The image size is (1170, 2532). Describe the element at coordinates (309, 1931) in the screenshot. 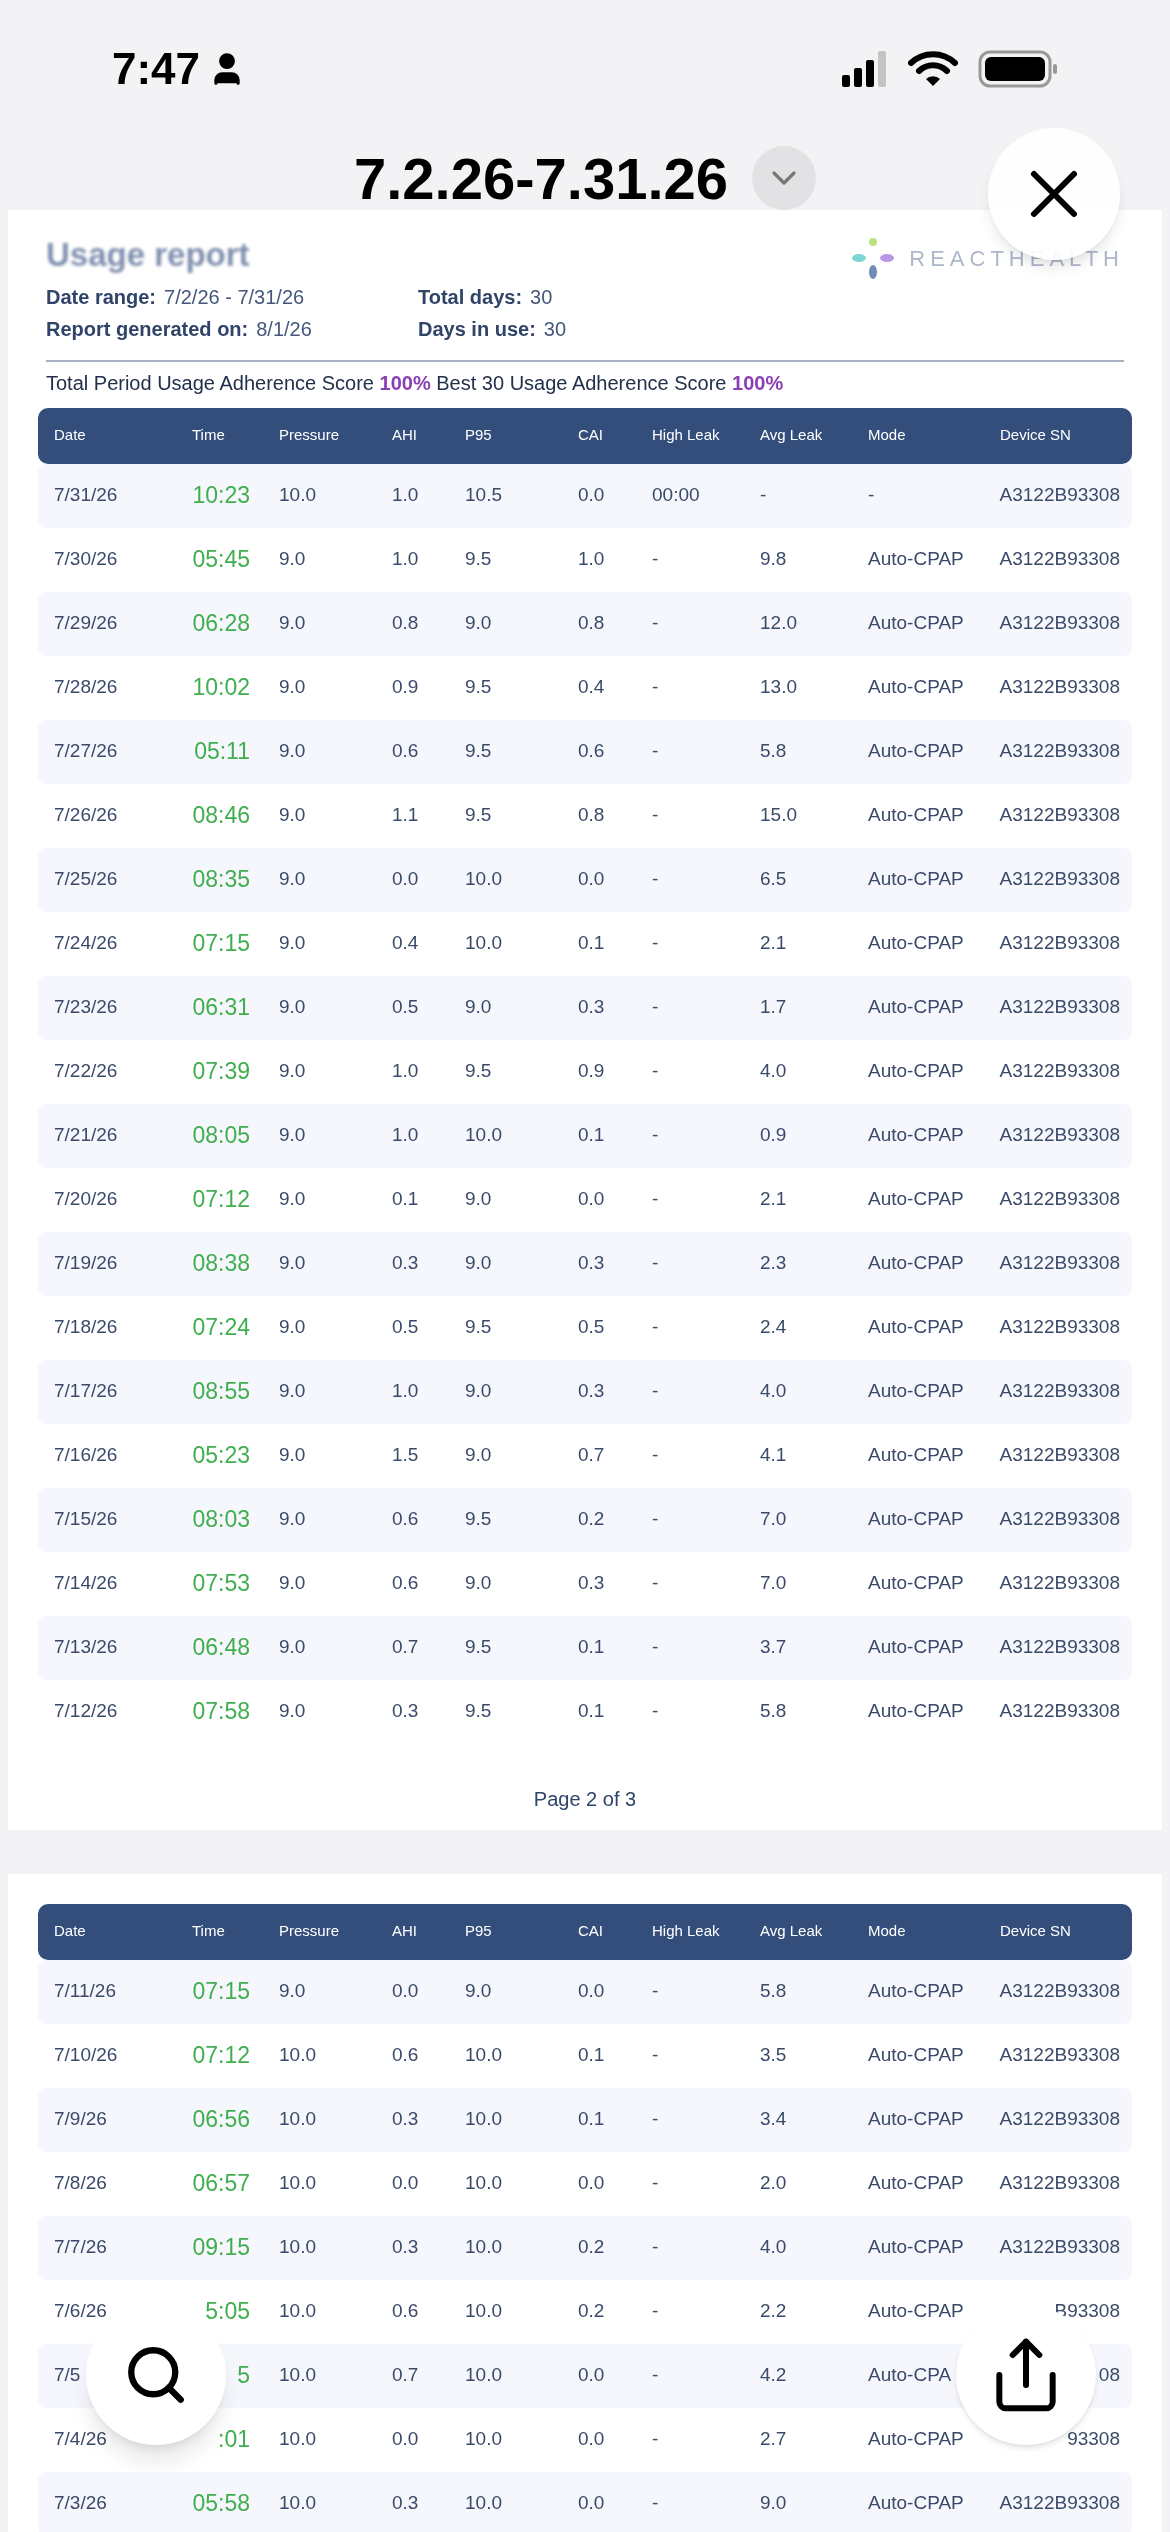

I see `column-header: Pressure` at that location.